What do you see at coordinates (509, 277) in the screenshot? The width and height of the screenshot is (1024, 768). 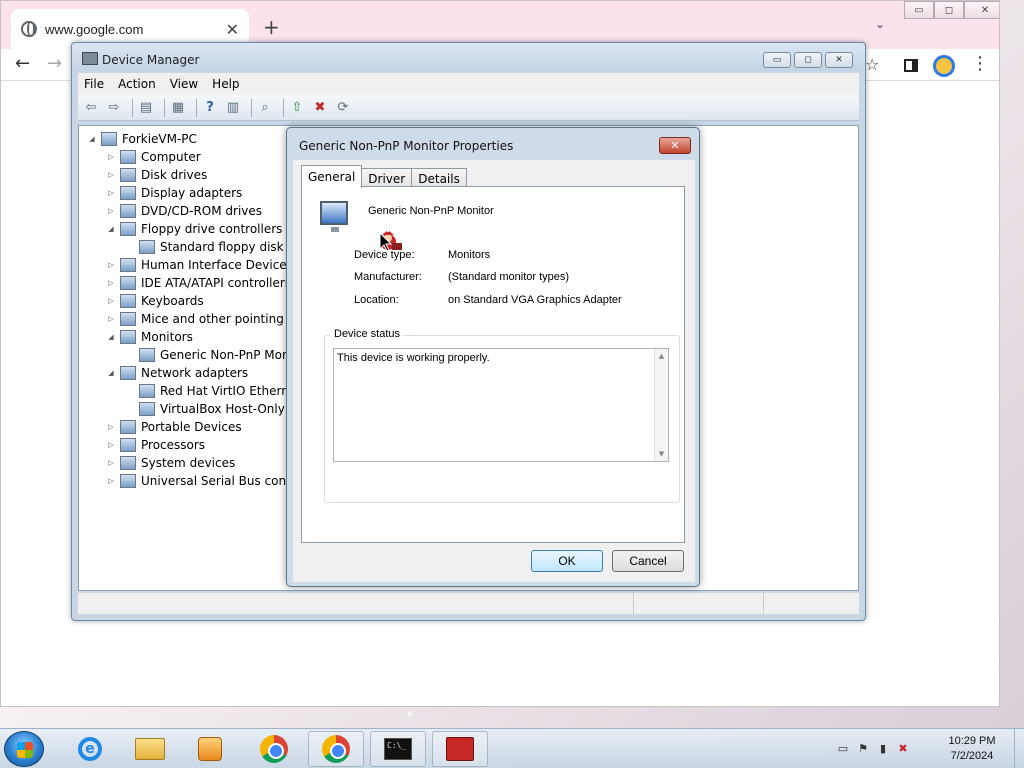 I see `manufacturer-value: (Standard monitor types)` at bounding box center [509, 277].